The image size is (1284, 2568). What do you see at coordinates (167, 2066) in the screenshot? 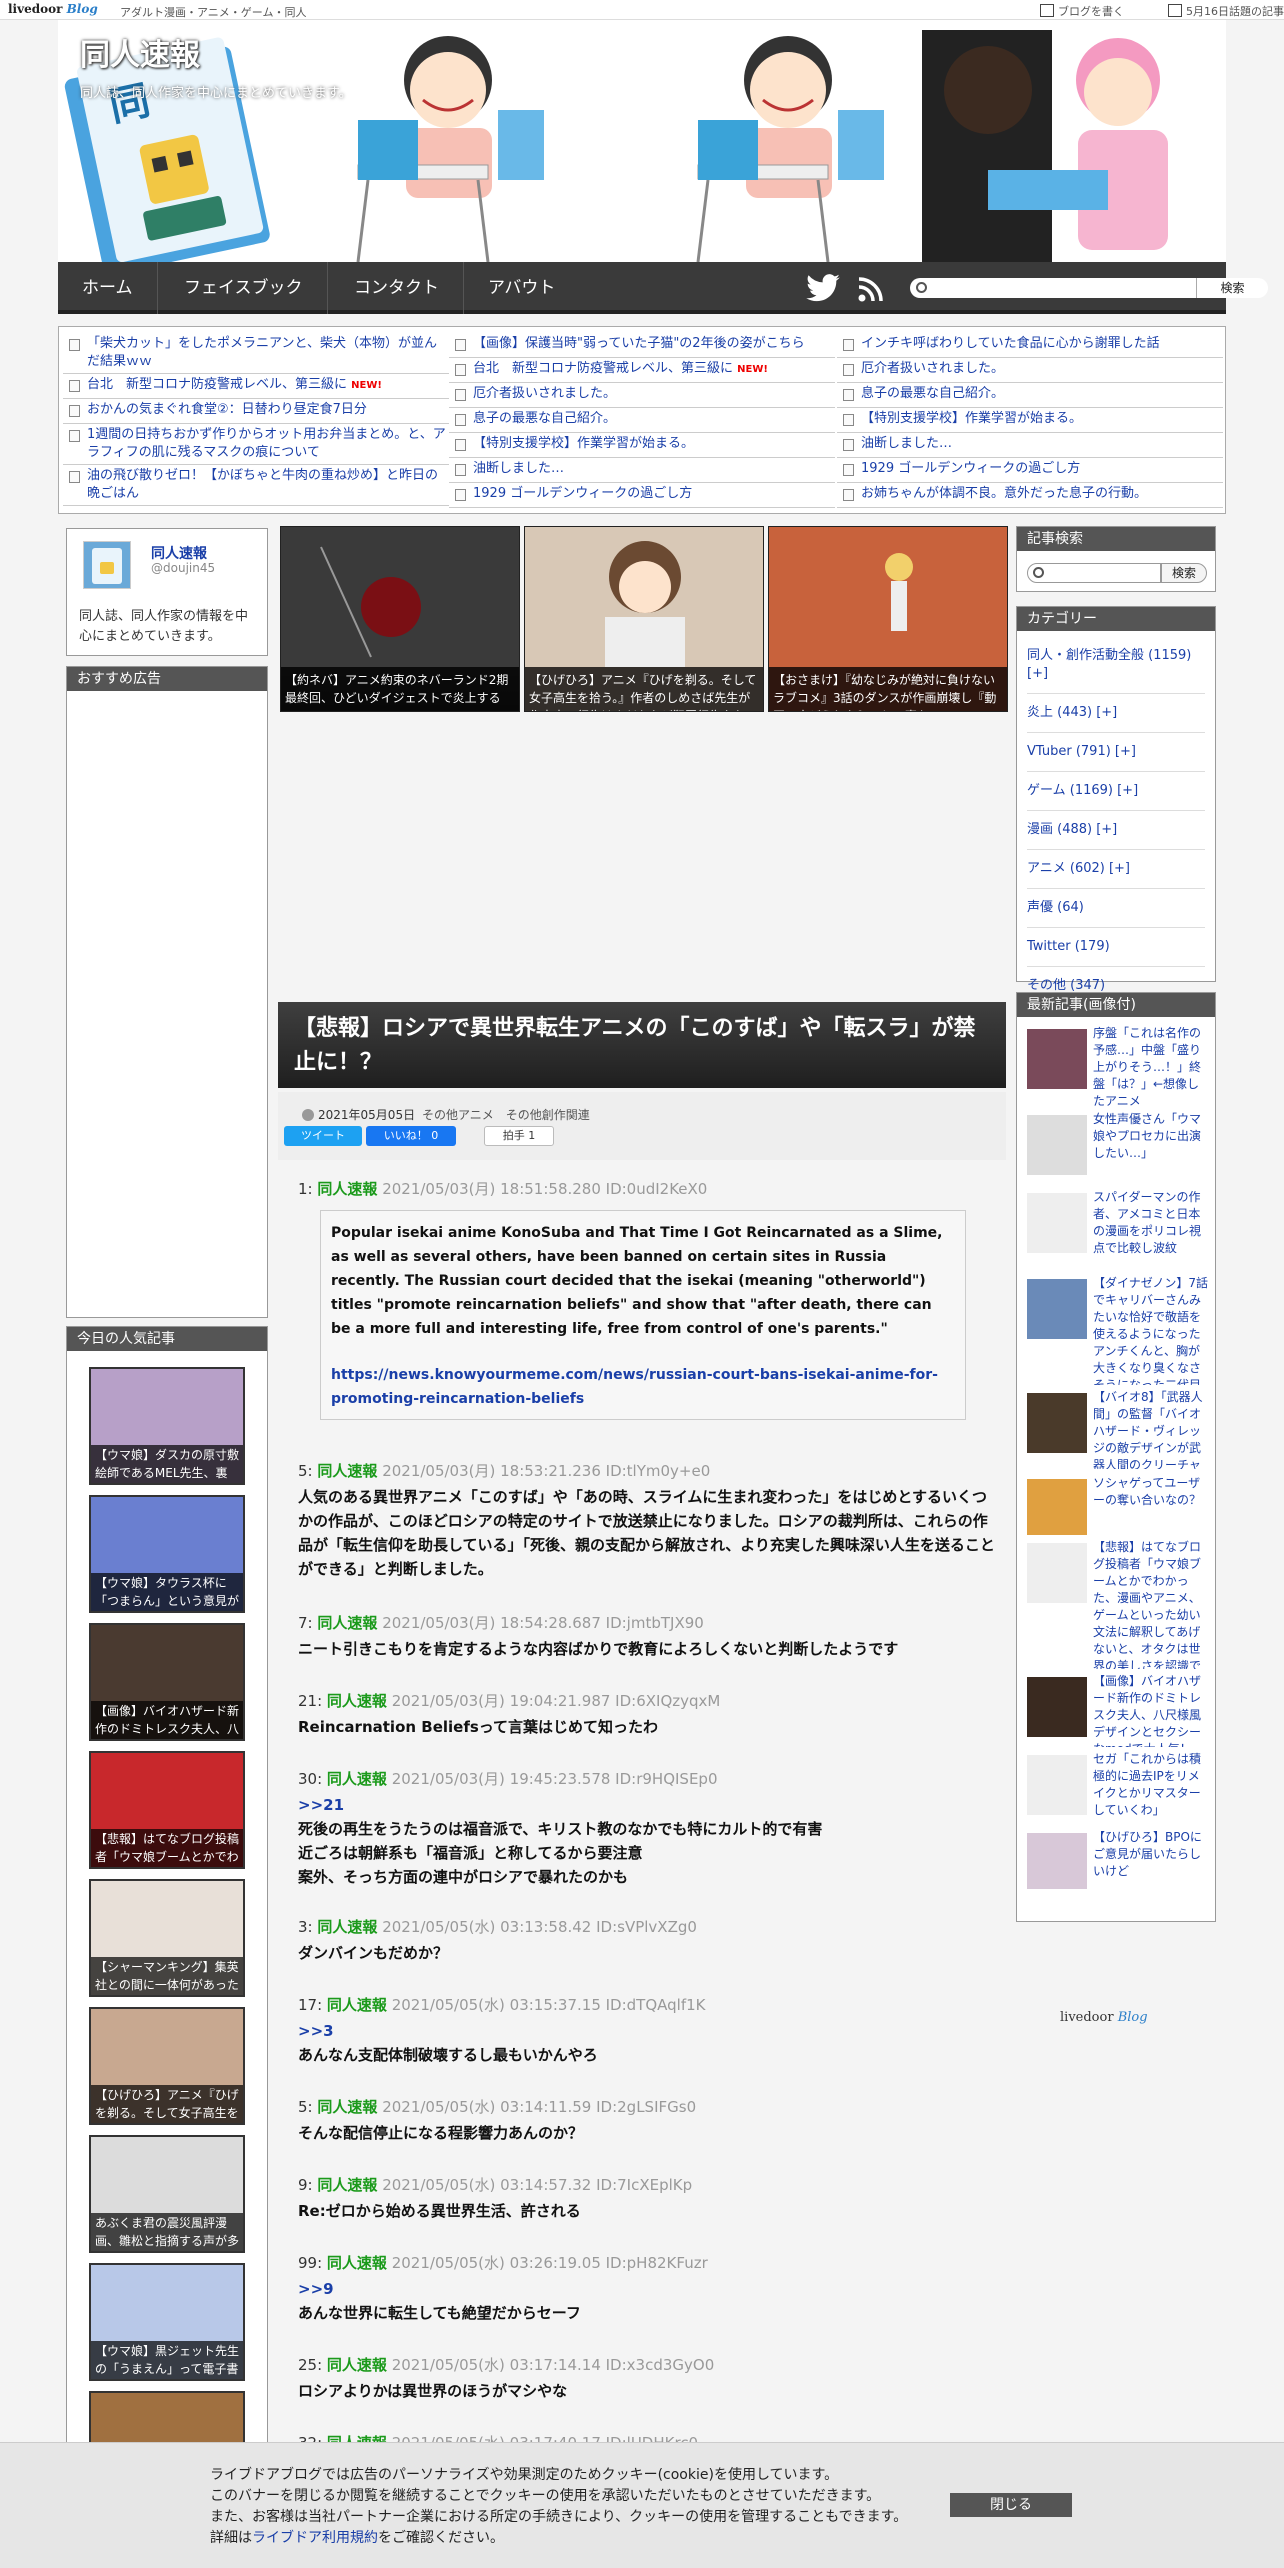
I see `popular-article: 【ひげひろ】アニメ『ひげを剃る。そして女子高生を` at bounding box center [167, 2066].